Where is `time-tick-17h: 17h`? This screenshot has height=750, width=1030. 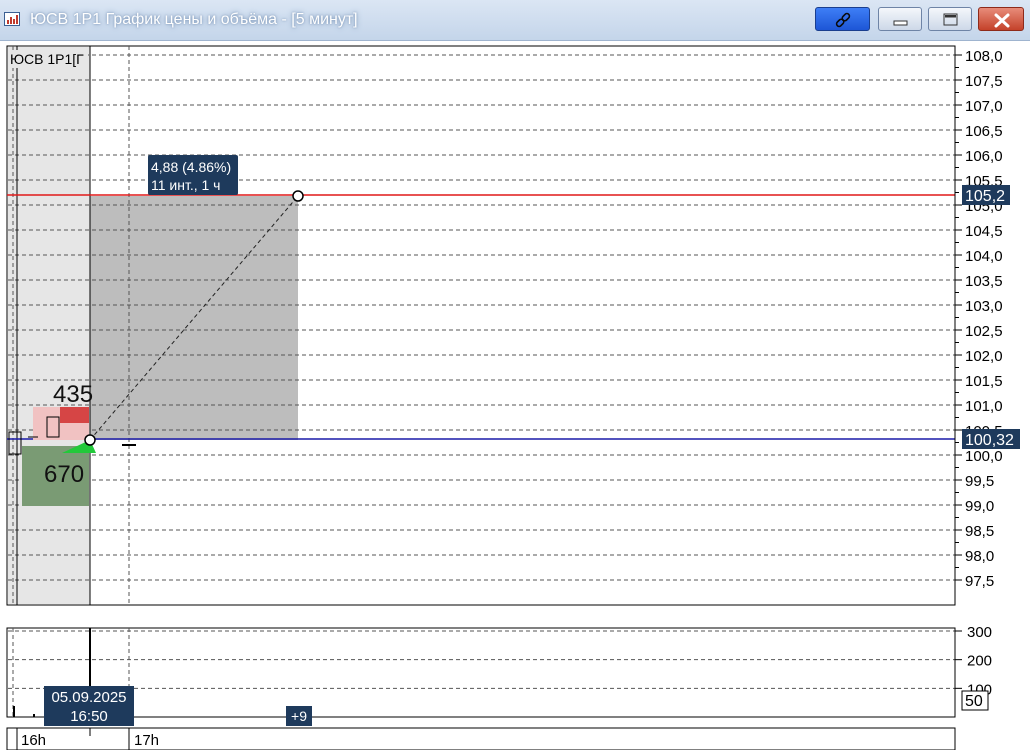 time-tick-17h: 17h is located at coordinates (146, 740).